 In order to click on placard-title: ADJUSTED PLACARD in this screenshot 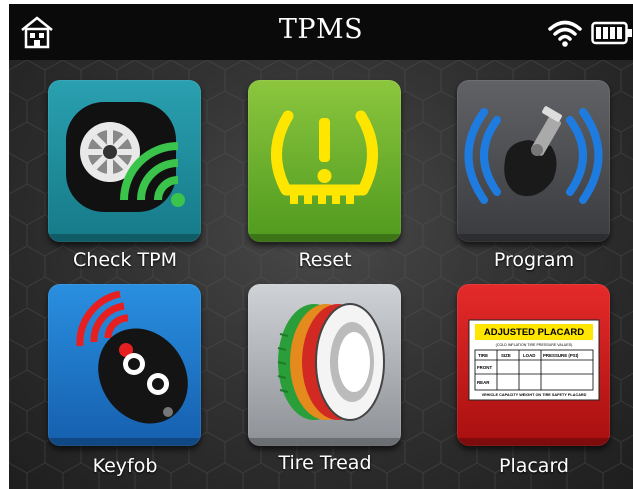, I will do `click(534, 332)`.